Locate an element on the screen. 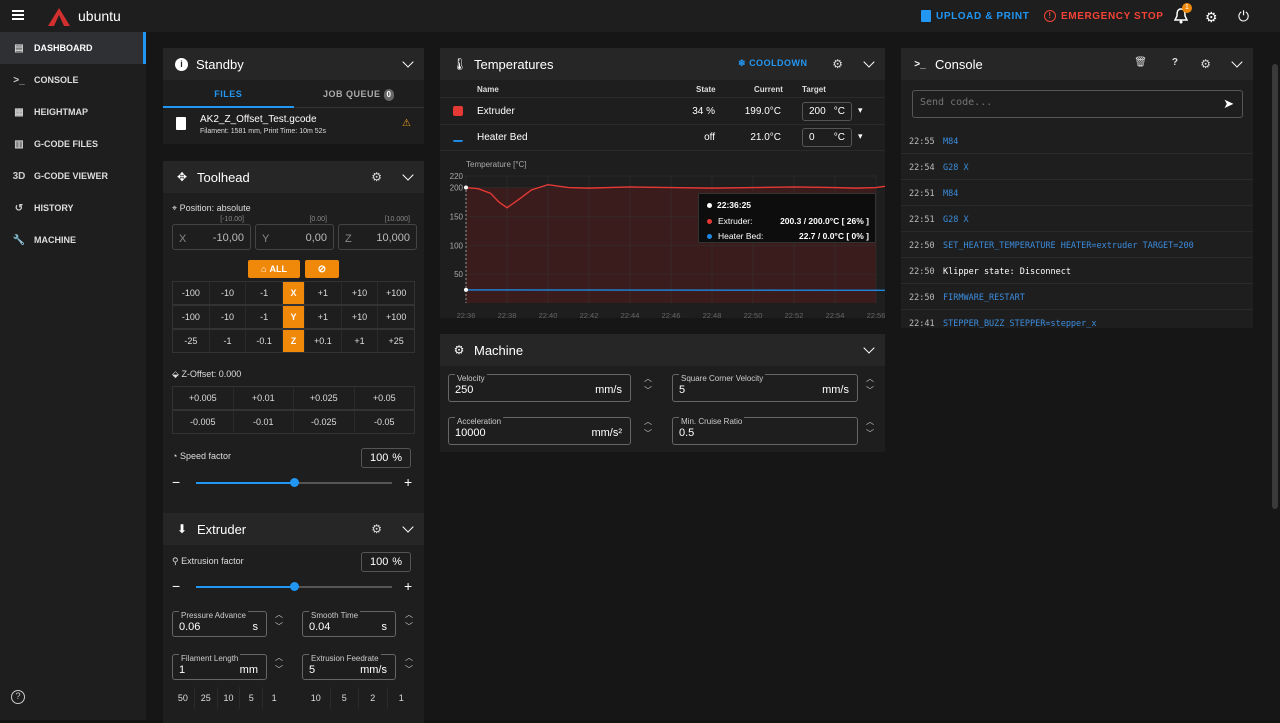 Image resolution: width=1280 pixels, height=723 pixels. emergency-stop-button: ! EMERGENCY STOP is located at coordinates (1104, 16).